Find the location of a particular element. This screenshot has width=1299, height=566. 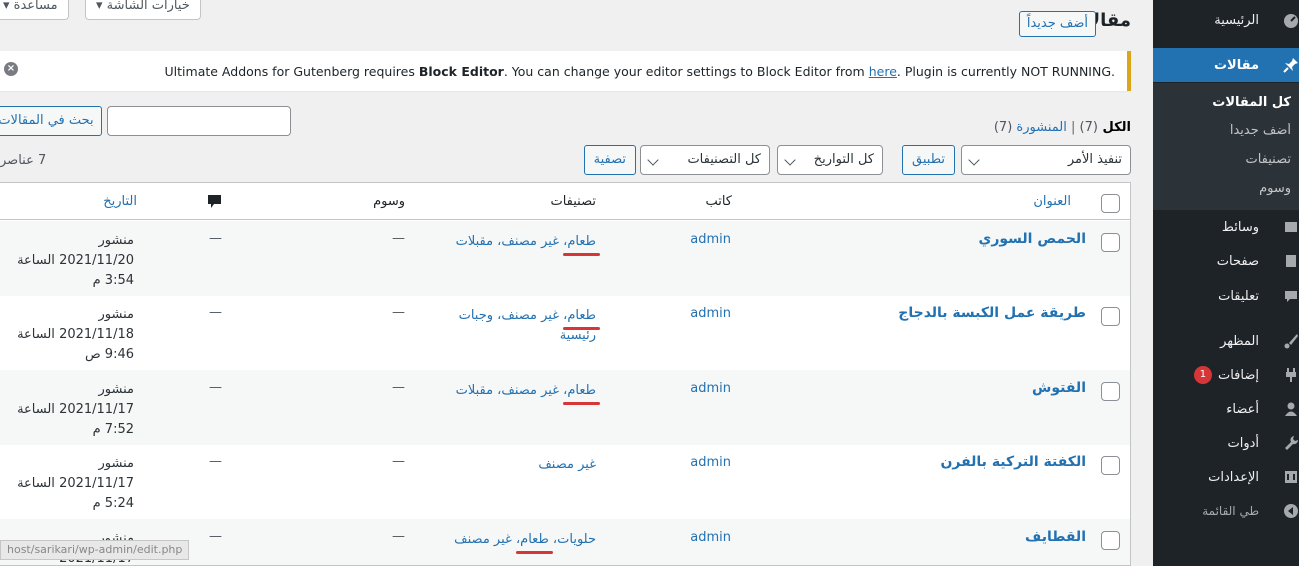

post-categories: حلويات، طعام ، غير مصنف is located at coordinates (516, 542).